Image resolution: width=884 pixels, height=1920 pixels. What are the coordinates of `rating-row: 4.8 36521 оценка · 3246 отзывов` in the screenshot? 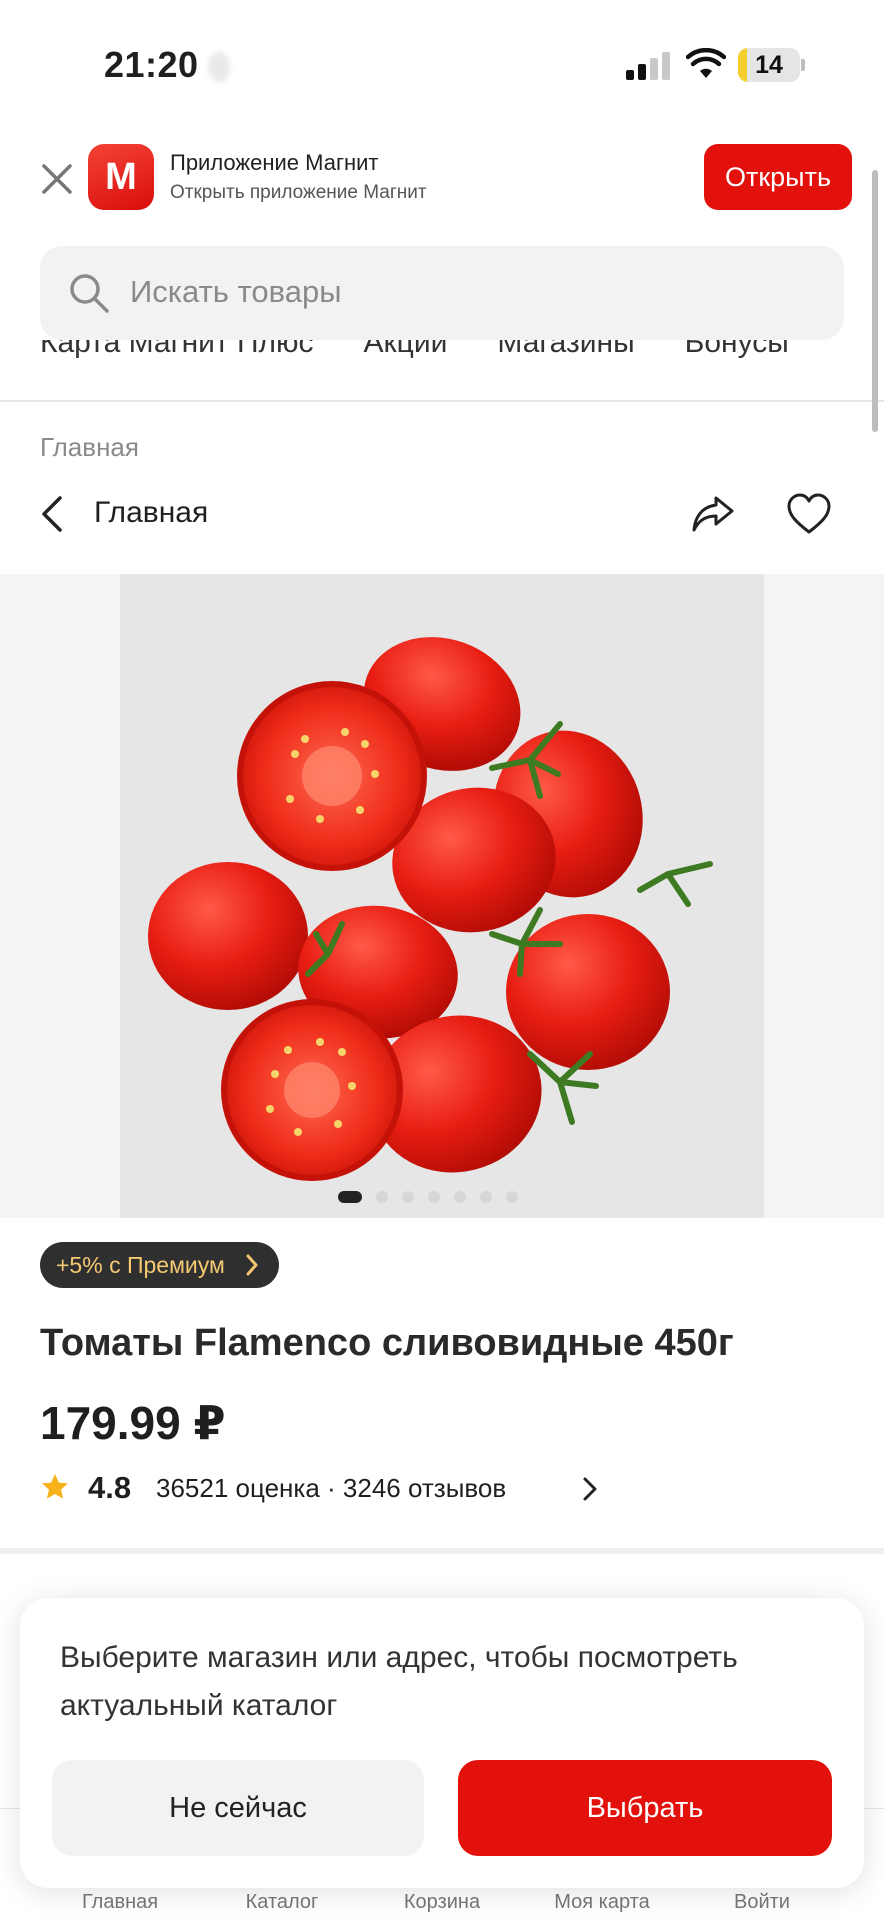 It's located at (325, 1488).